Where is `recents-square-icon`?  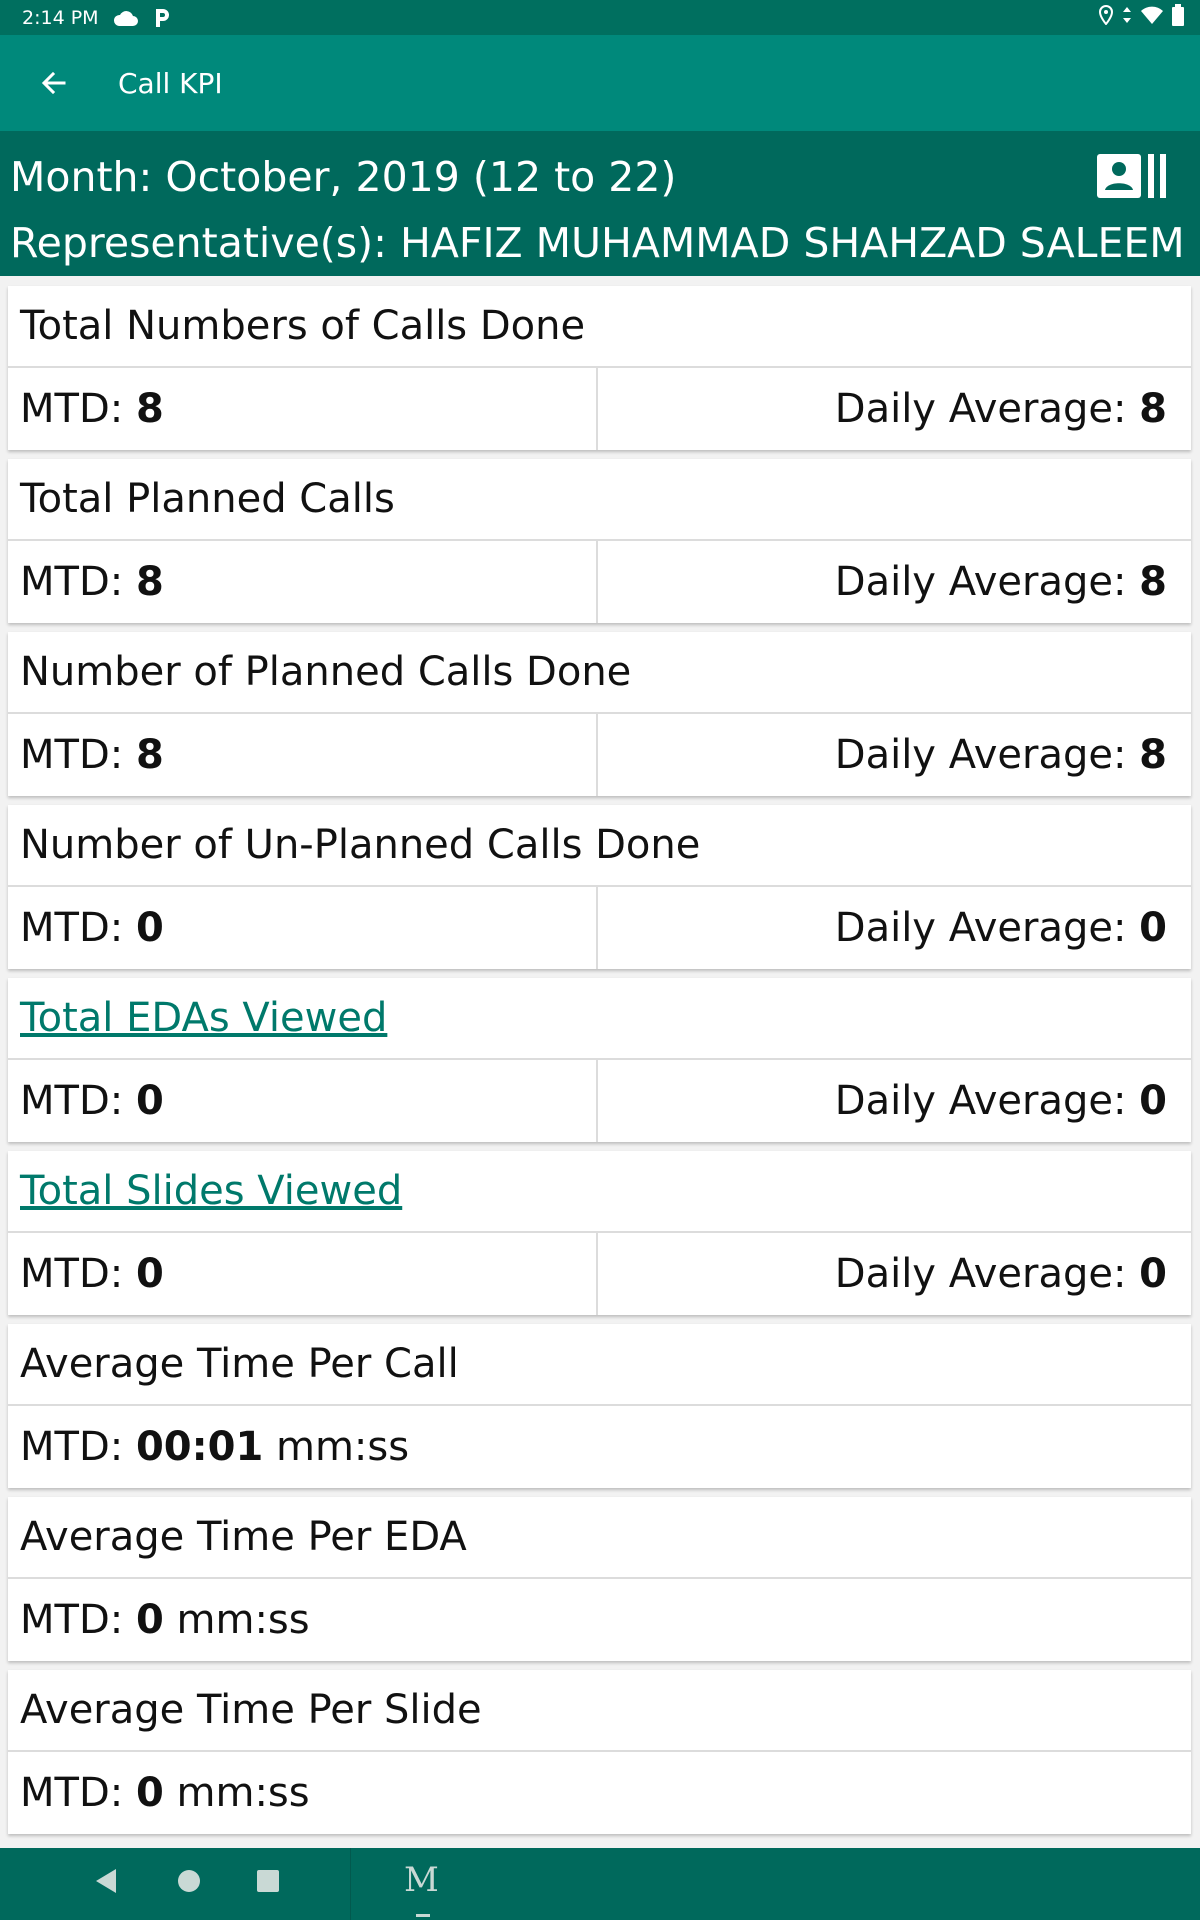 recents-square-icon is located at coordinates (268, 1883).